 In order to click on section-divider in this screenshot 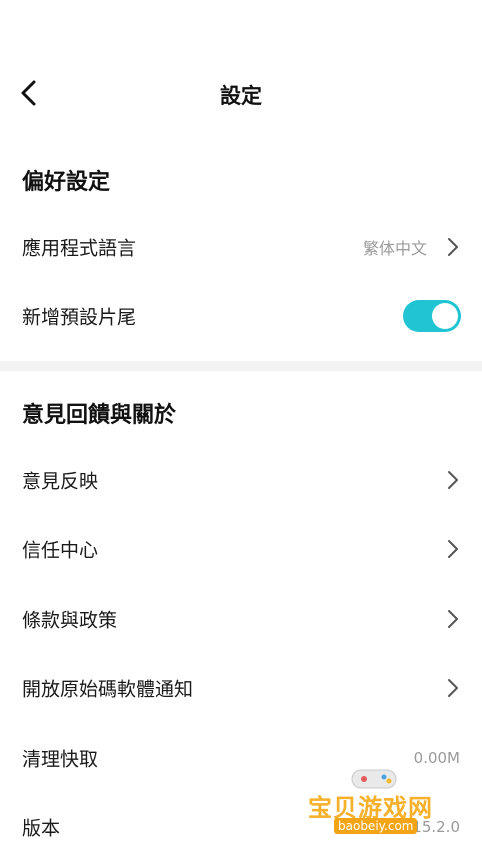, I will do `click(241, 366)`.